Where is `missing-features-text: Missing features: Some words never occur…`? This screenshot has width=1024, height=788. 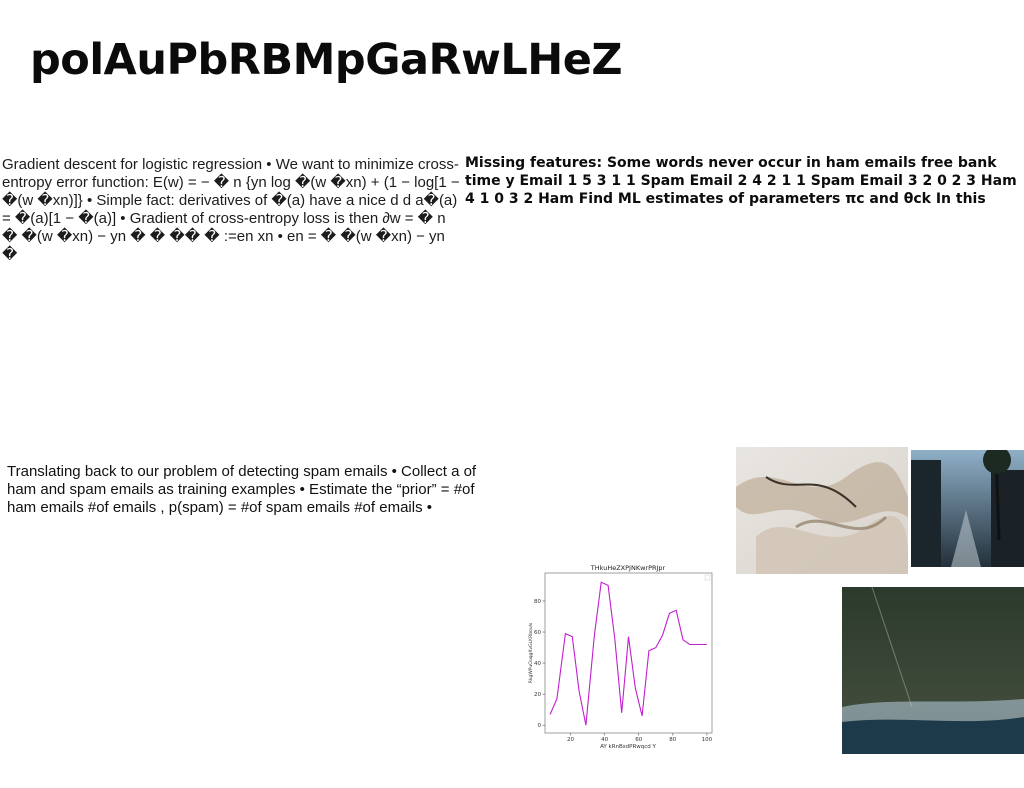 missing-features-text: Missing features: Some words never occur… is located at coordinates (741, 181).